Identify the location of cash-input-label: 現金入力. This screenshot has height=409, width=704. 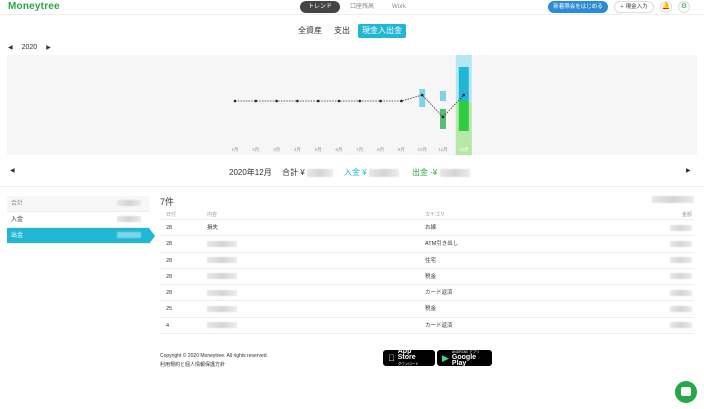
(636, 7).